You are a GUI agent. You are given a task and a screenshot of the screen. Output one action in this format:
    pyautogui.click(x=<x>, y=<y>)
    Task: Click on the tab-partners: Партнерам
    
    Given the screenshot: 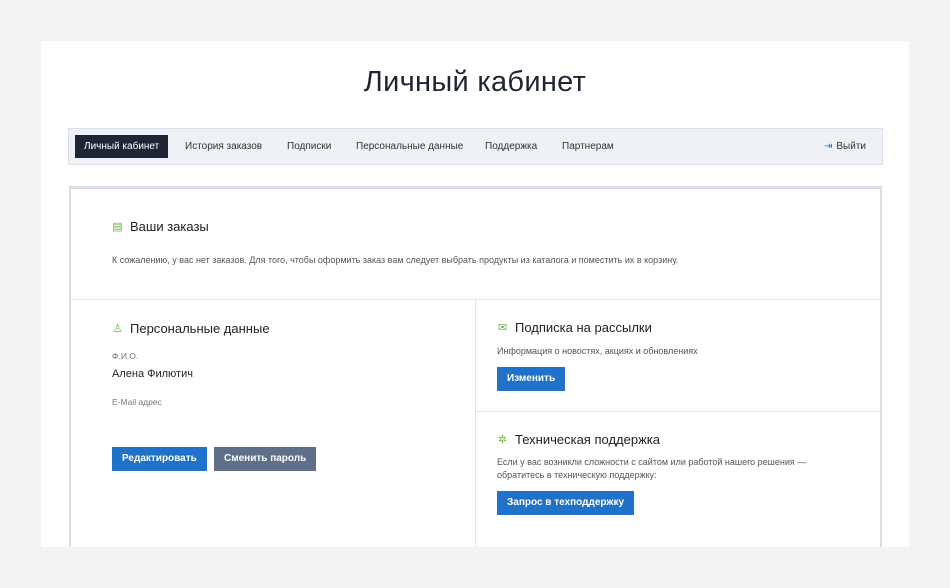 What is the action you would take?
    pyautogui.click(x=588, y=146)
    